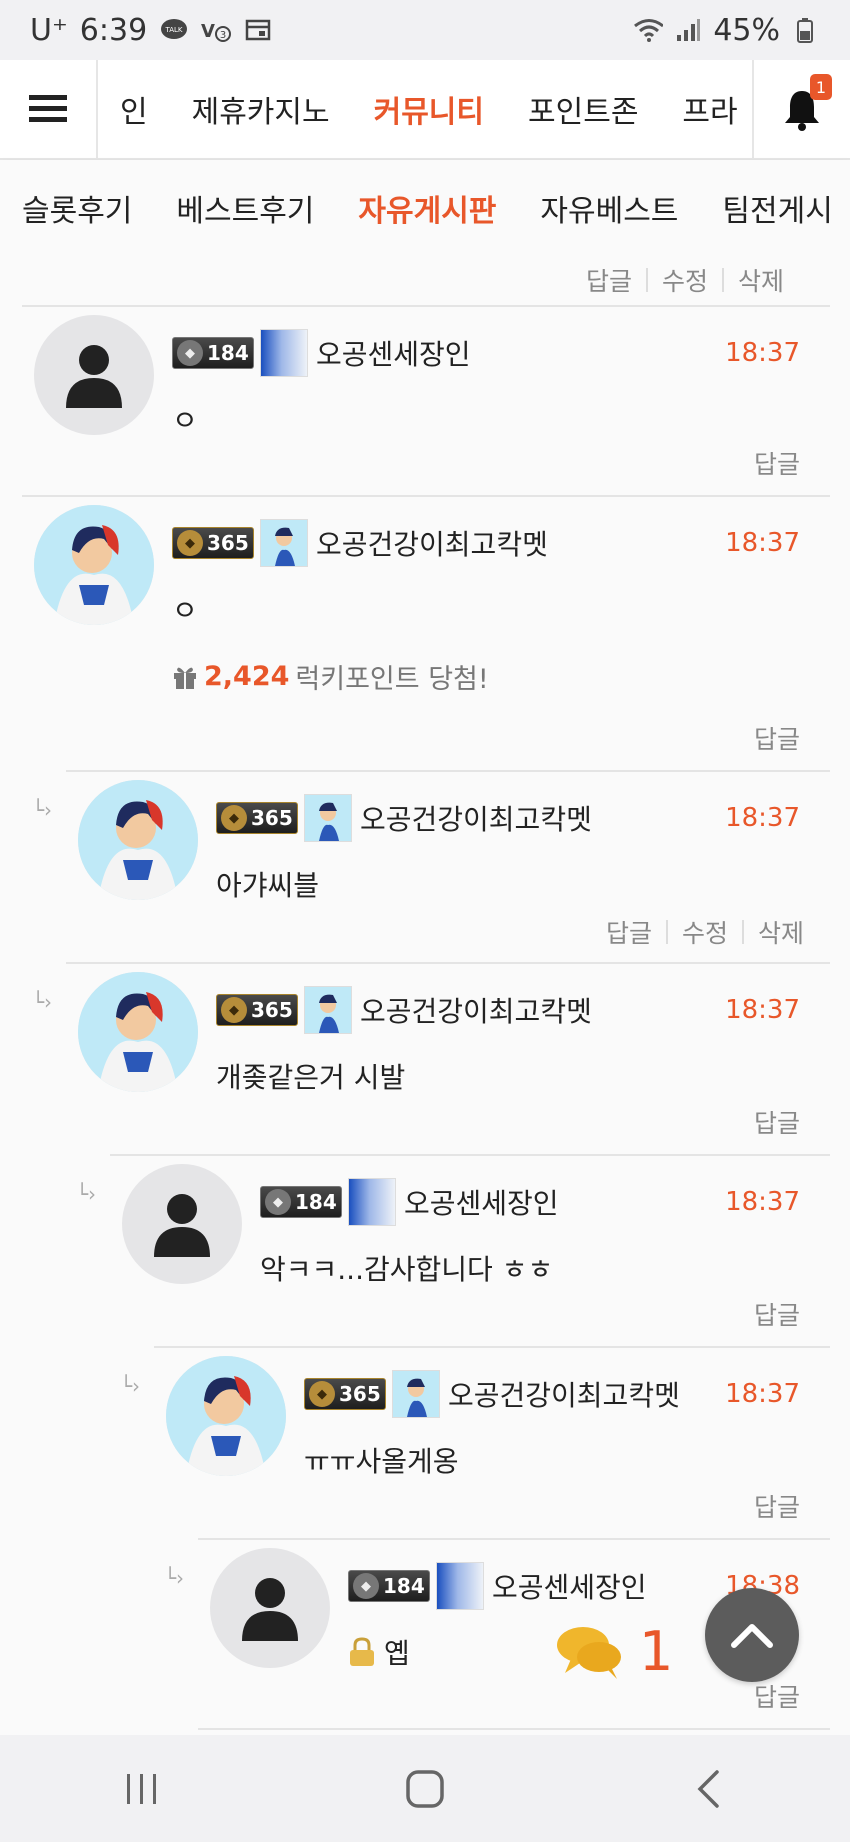 Image resolution: width=850 pixels, height=1842 pixels. What do you see at coordinates (656, 1651) in the screenshot?
I see `comment-count: 1` at bounding box center [656, 1651].